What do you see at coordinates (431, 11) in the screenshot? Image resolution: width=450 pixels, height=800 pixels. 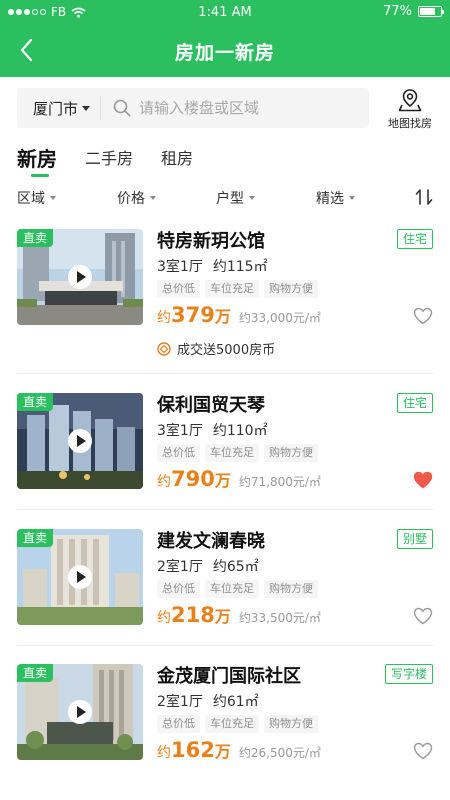 I see `battery-icon` at bounding box center [431, 11].